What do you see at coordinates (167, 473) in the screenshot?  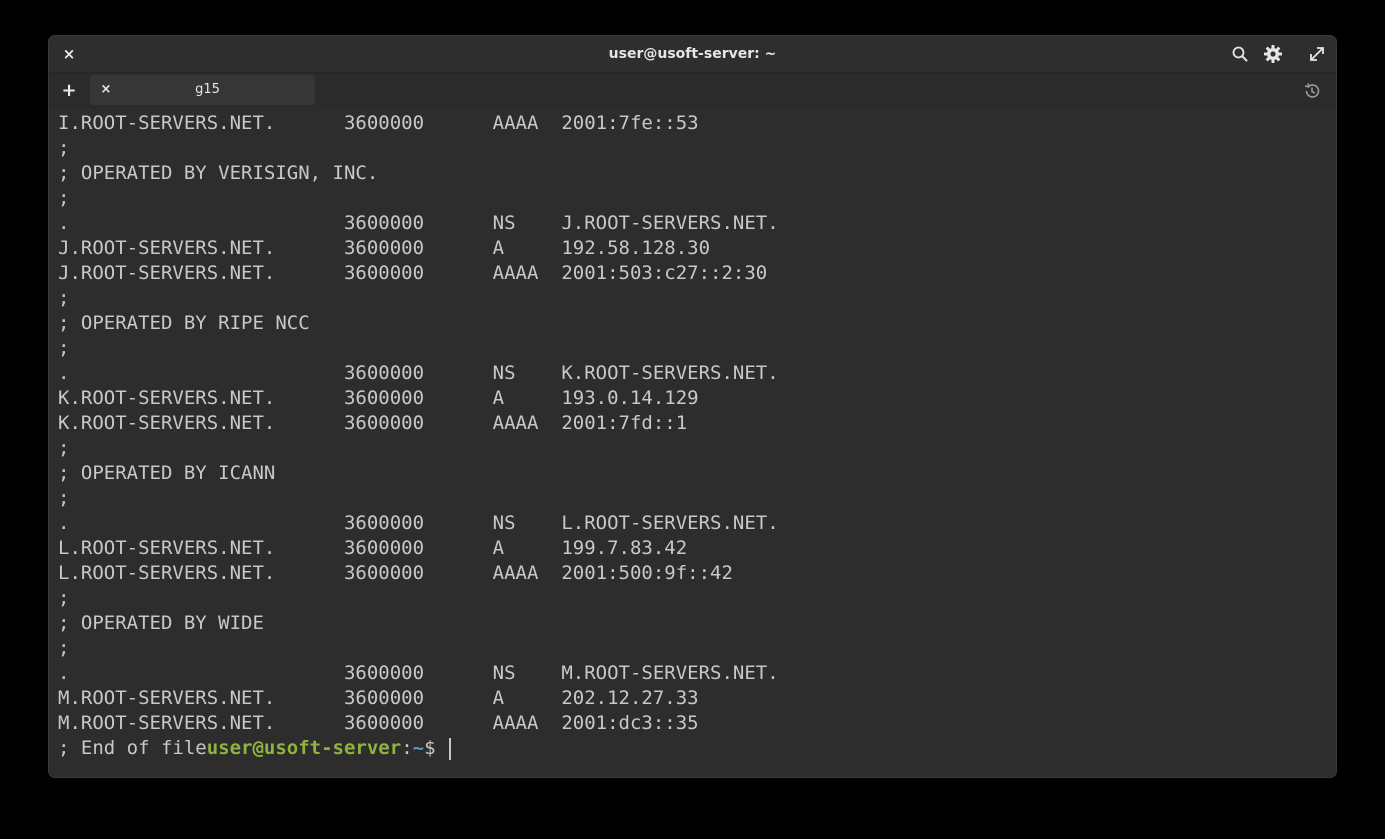 I see `terminal-line: ; OPERATED BY ICANN` at bounding box center [167, 473].